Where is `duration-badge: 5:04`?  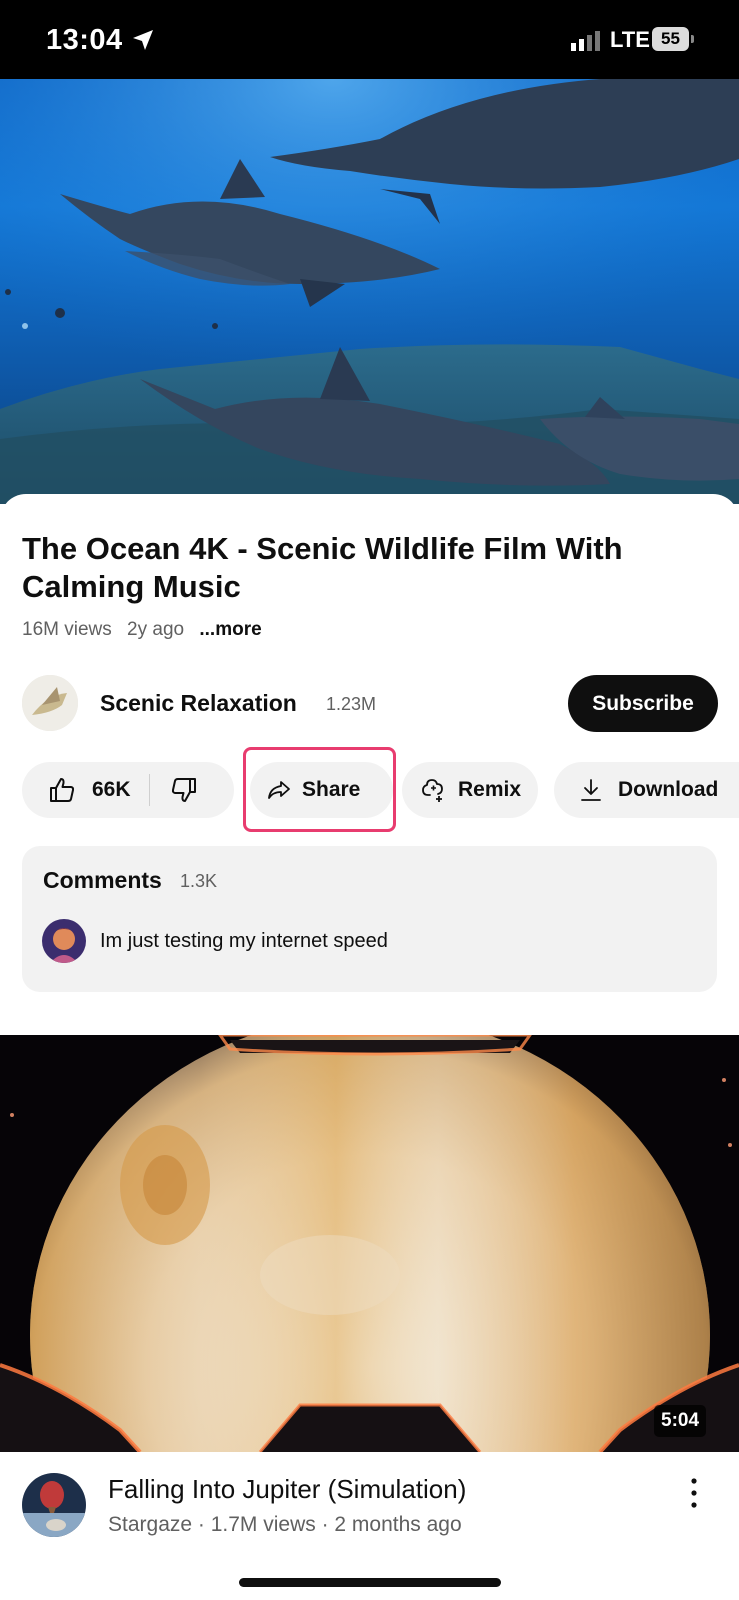
duration-badge: 5:04 is located at coordinates (680, 1421).